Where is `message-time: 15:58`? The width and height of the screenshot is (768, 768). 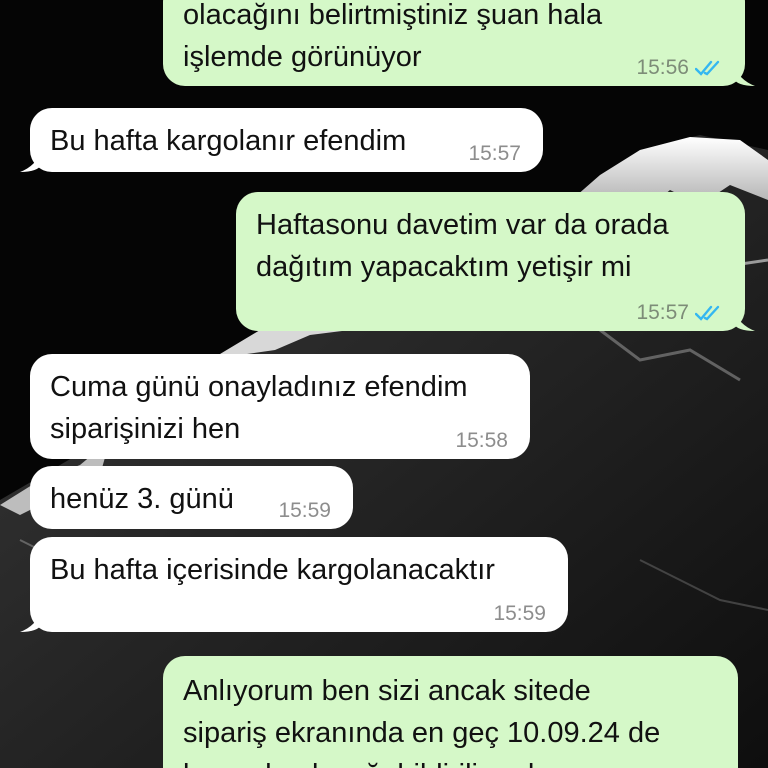 message-time: 15:58 is located at coordinates (481, 440).